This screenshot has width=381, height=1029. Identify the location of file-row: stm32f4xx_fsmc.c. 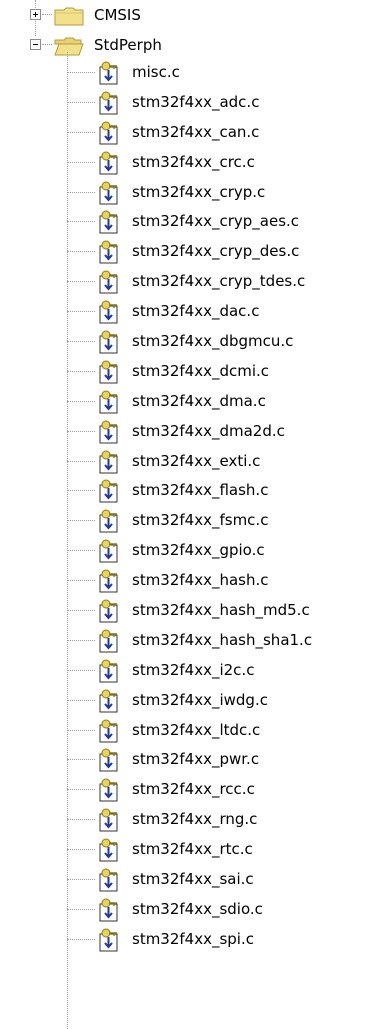
(190, 521).